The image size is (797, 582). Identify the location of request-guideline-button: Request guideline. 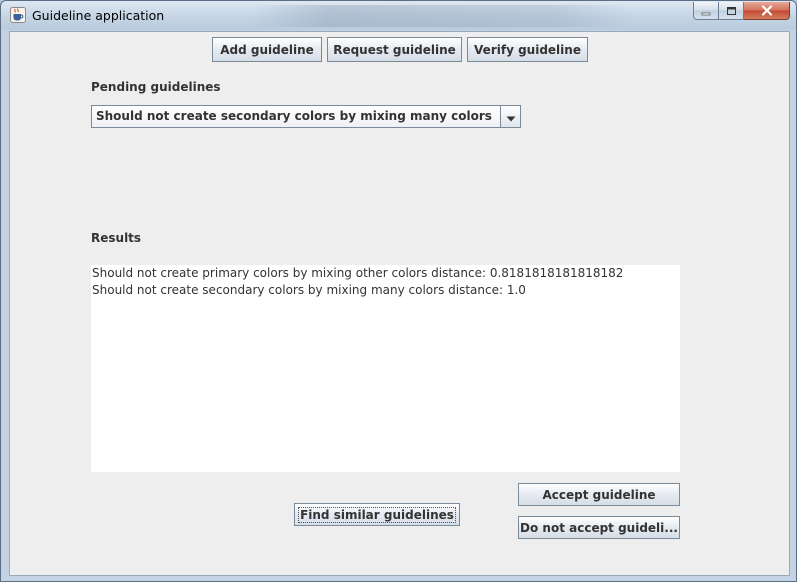
(394, 49).